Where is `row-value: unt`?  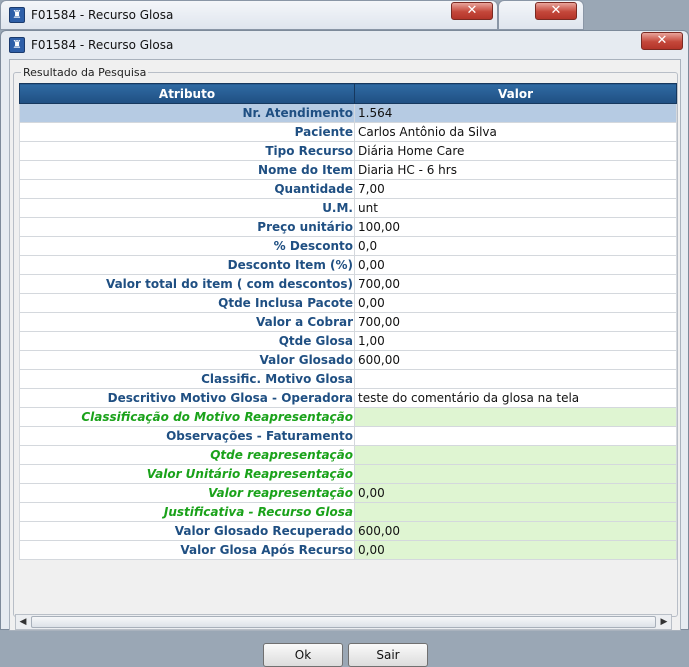
row-value: unt is located at coordinates (515, 208).